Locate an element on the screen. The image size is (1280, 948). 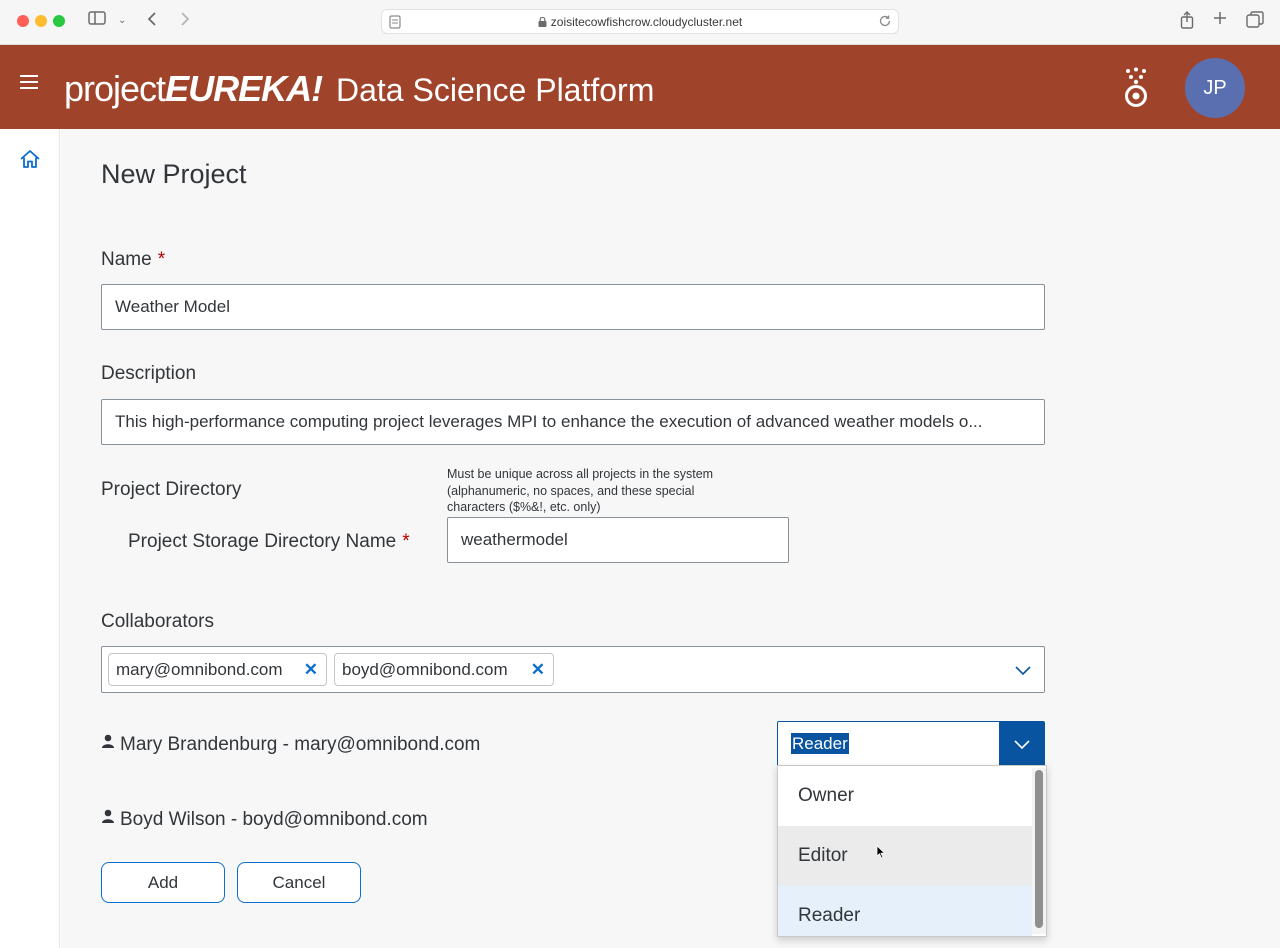
name-label: Name * is located at coordinates (133, 260).